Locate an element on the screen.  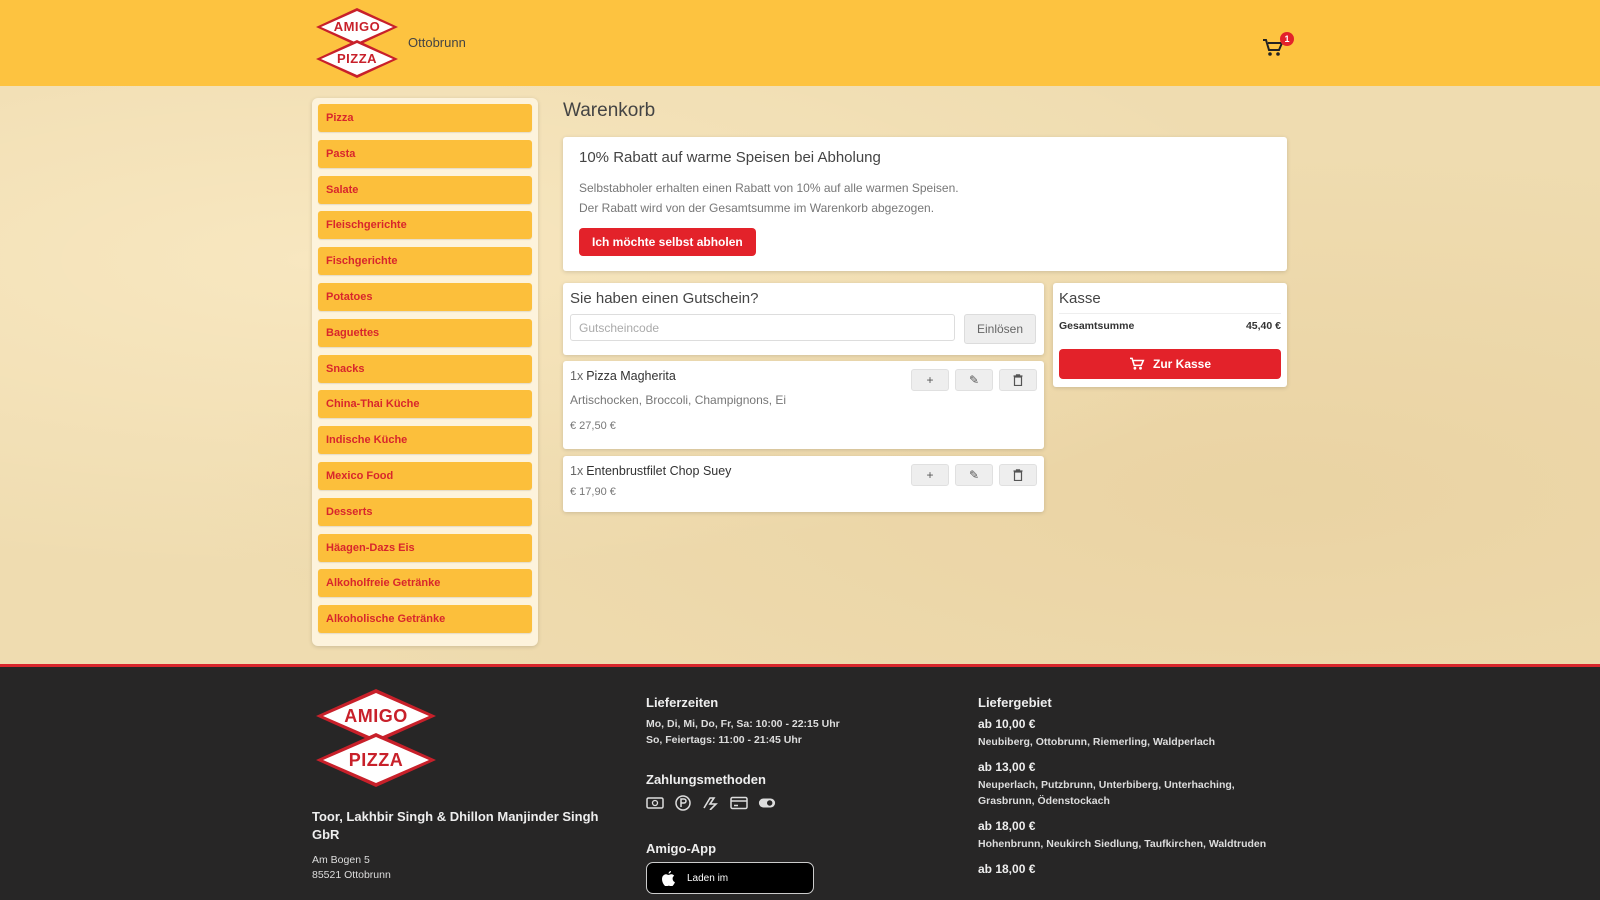
category-desserts: Desserts is located at coordinates (425, 511).